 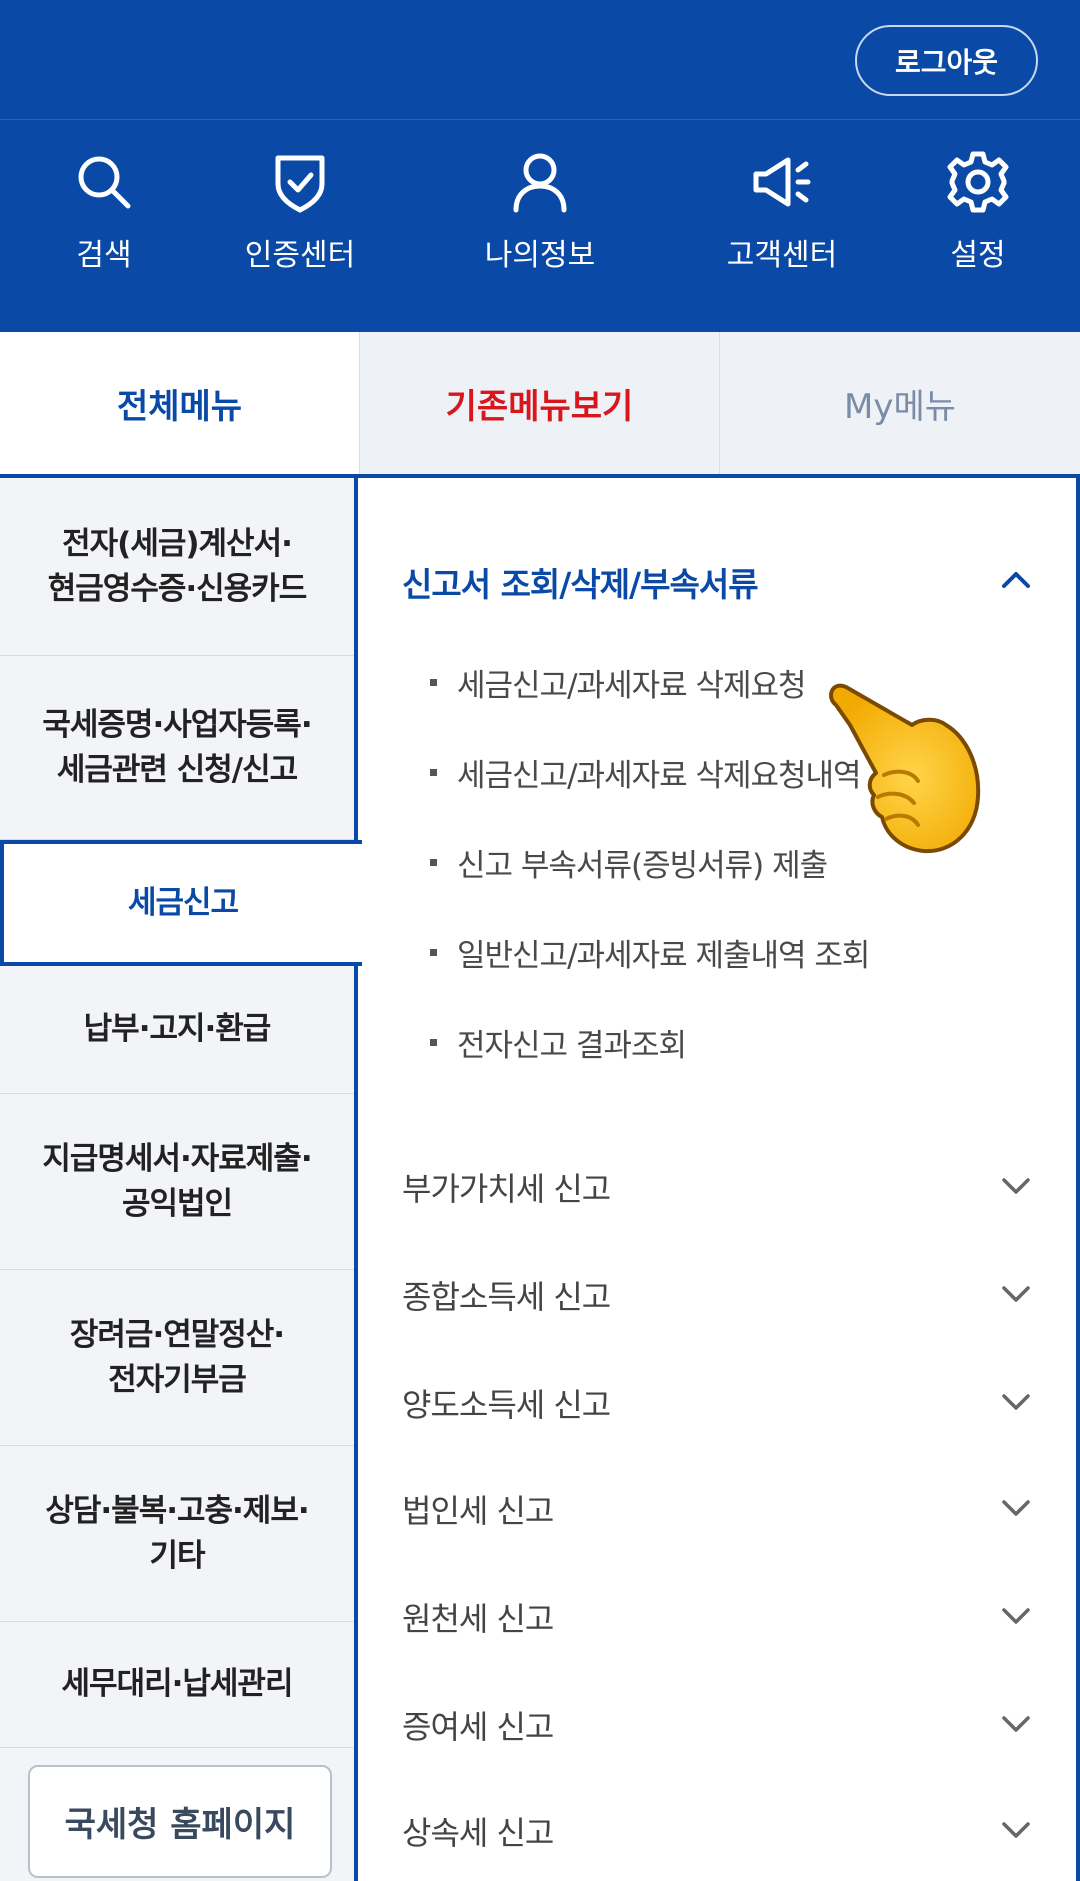 I want to click on sidebar-item-label: 국세증명·사업자등록· 세금관련 신청/신고, so click(x=177, y=748).